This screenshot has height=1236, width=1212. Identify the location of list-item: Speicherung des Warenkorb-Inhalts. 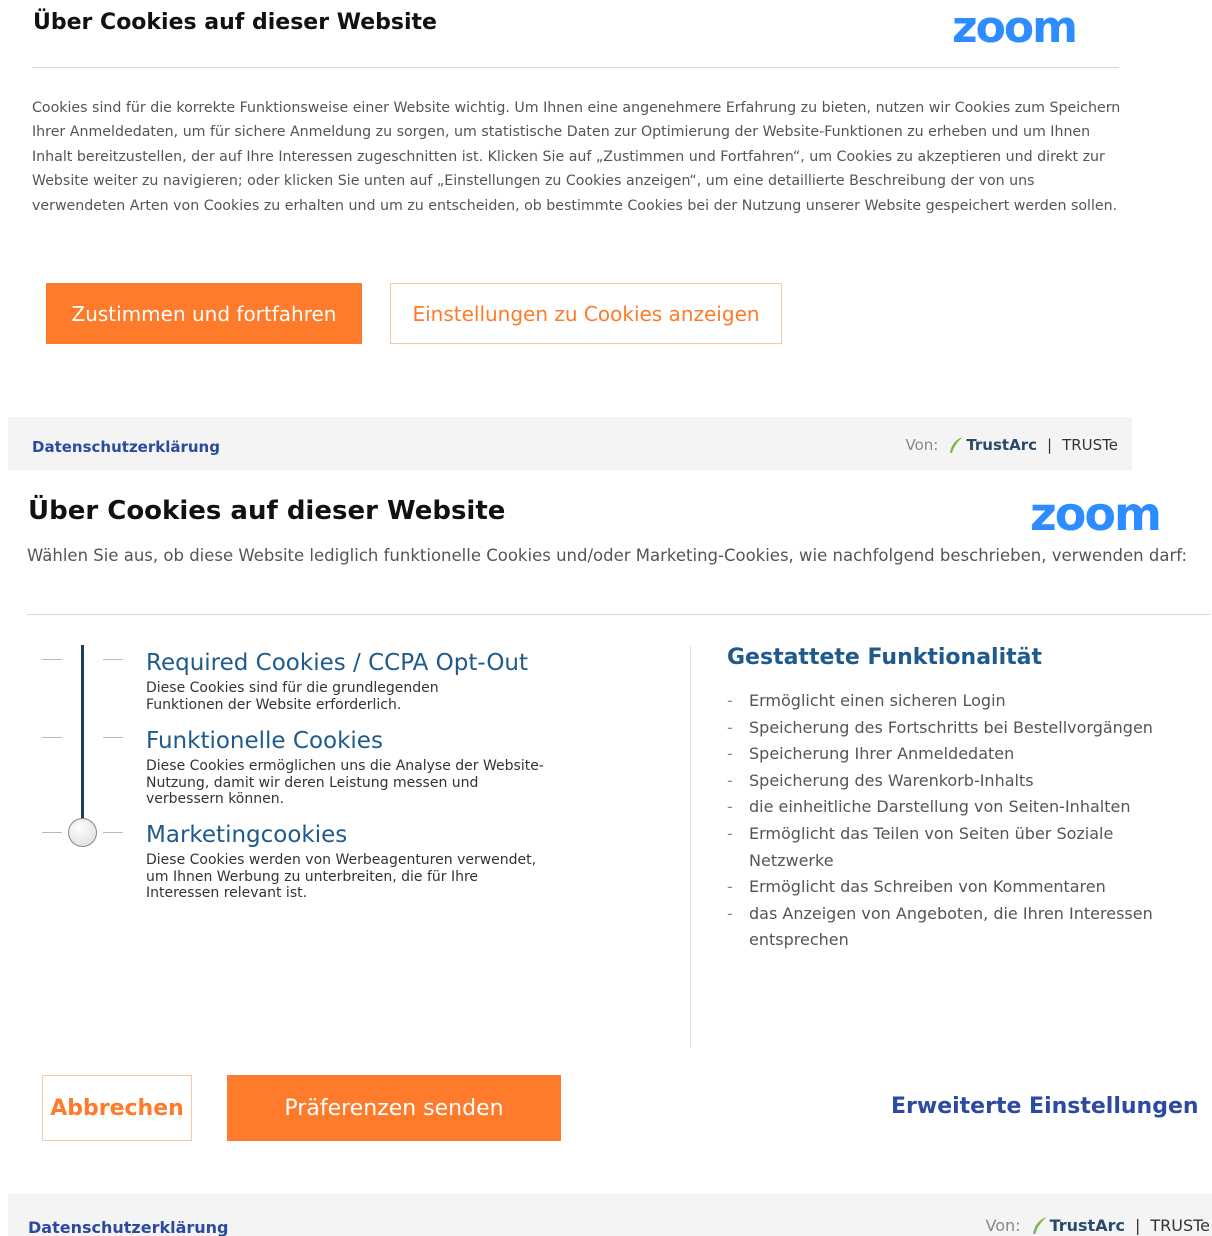
(952, 781).